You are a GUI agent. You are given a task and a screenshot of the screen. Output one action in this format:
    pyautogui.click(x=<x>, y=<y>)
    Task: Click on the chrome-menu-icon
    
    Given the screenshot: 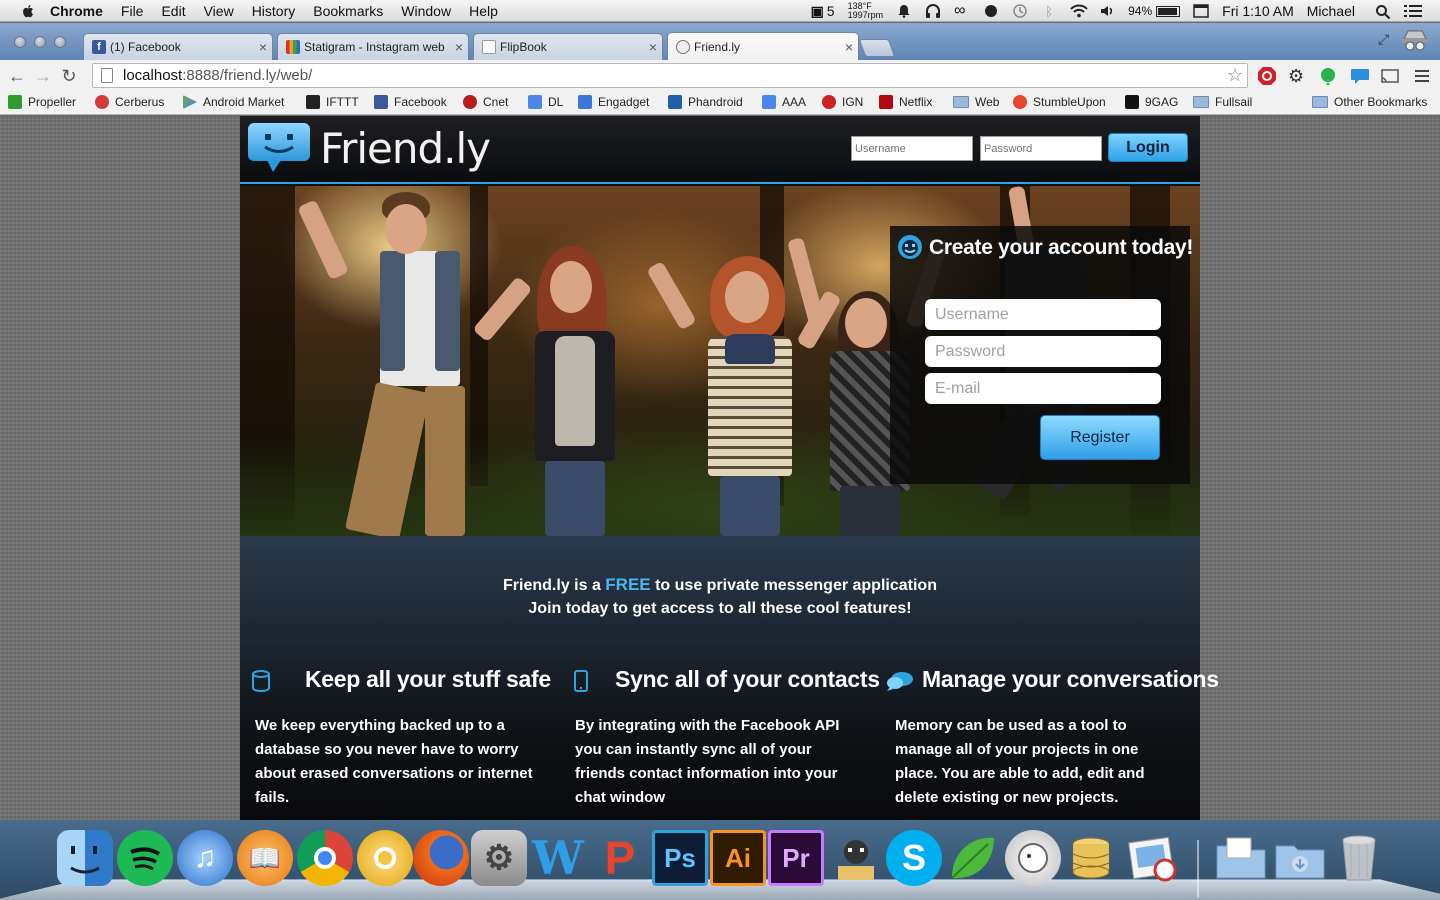 What is the action you would take?
    pyautogui.click(x=1422, y=76)
    